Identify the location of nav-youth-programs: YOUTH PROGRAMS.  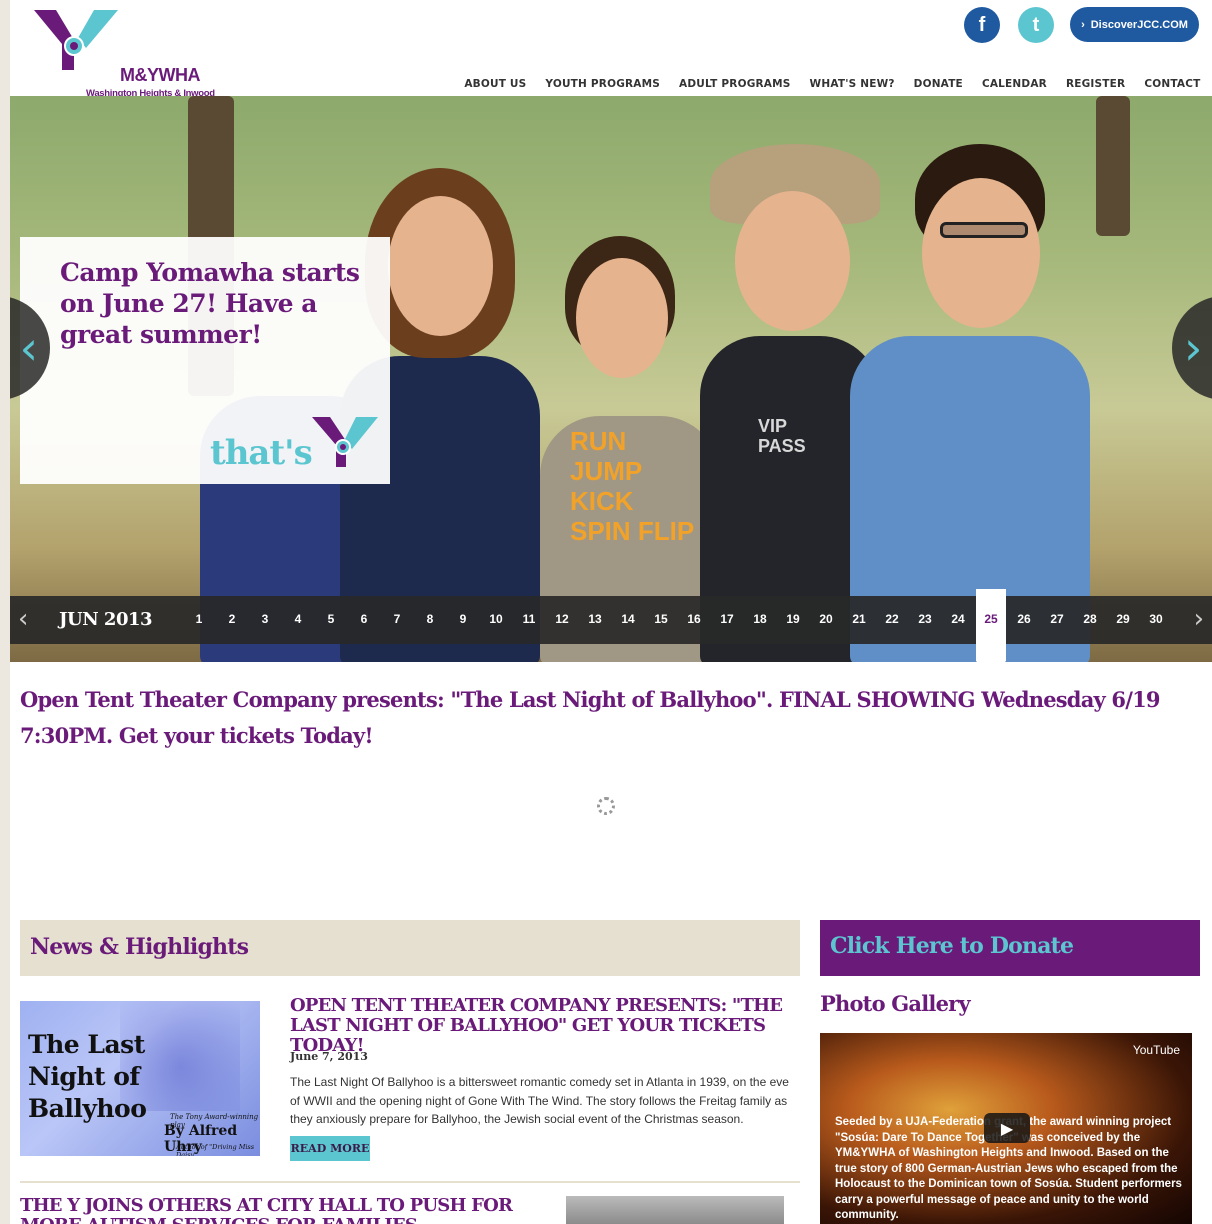
(603, 84).